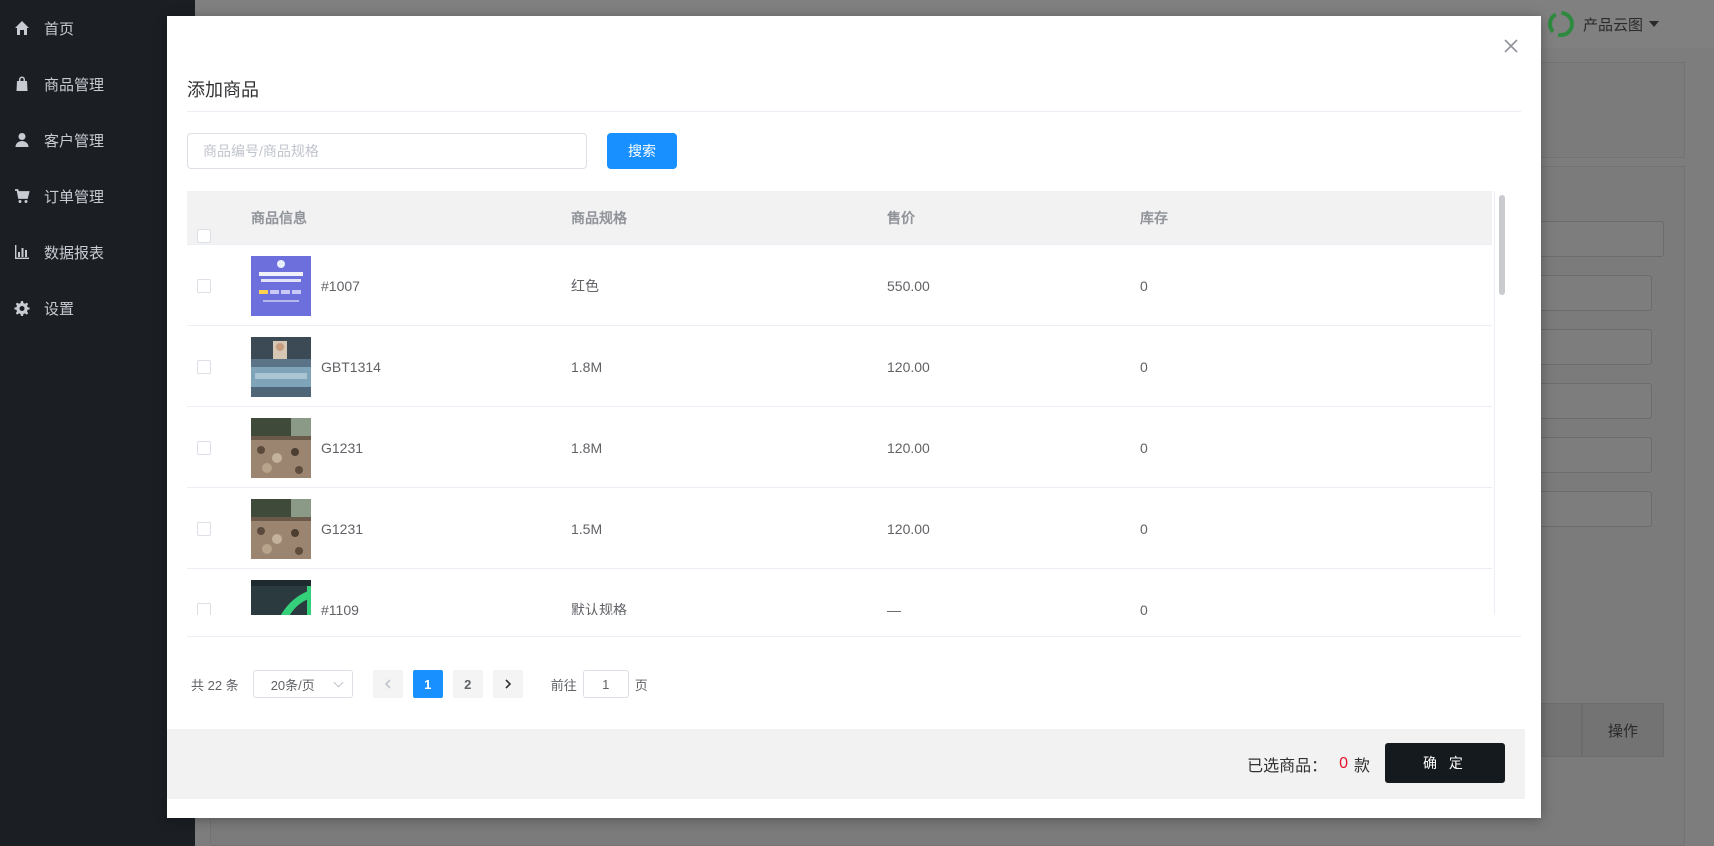 Image resolution: width=1714 pixels, height=846 pixels. I want to click on cart-icon, so click(22, 196).